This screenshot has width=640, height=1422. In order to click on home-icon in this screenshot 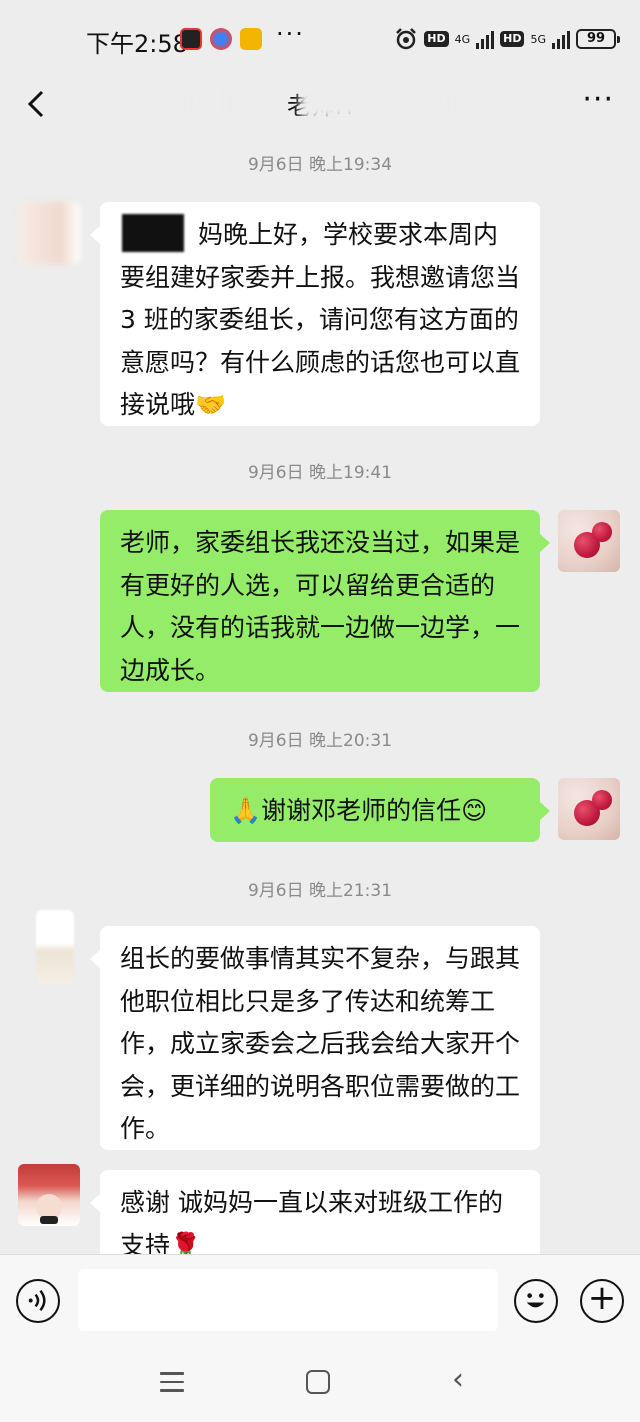, I will do `click(318, 1382)`.